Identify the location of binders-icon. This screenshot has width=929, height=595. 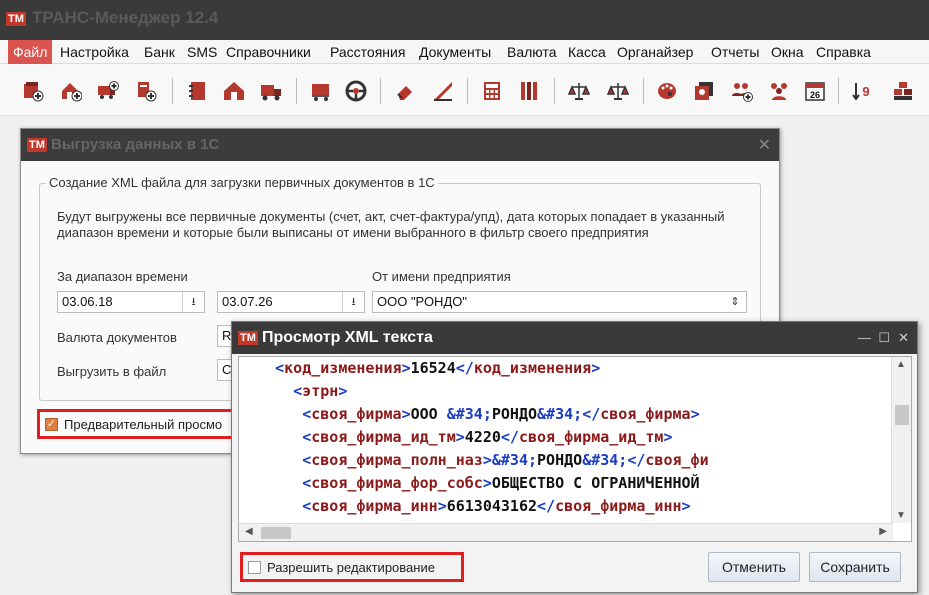
(529, 91).